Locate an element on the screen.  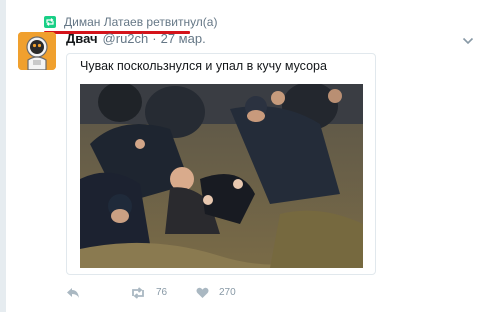
retweet-action: 76 is located at coordinates (148, 293).